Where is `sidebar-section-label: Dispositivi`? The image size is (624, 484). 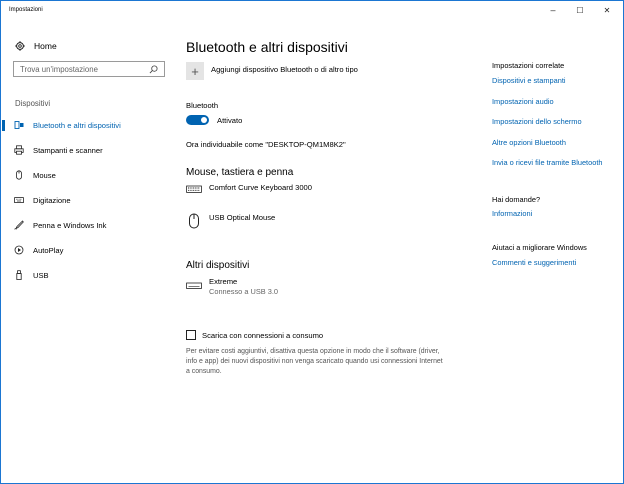
sidebar-section-label: Dispositivi is located at coordinates (33, 103).